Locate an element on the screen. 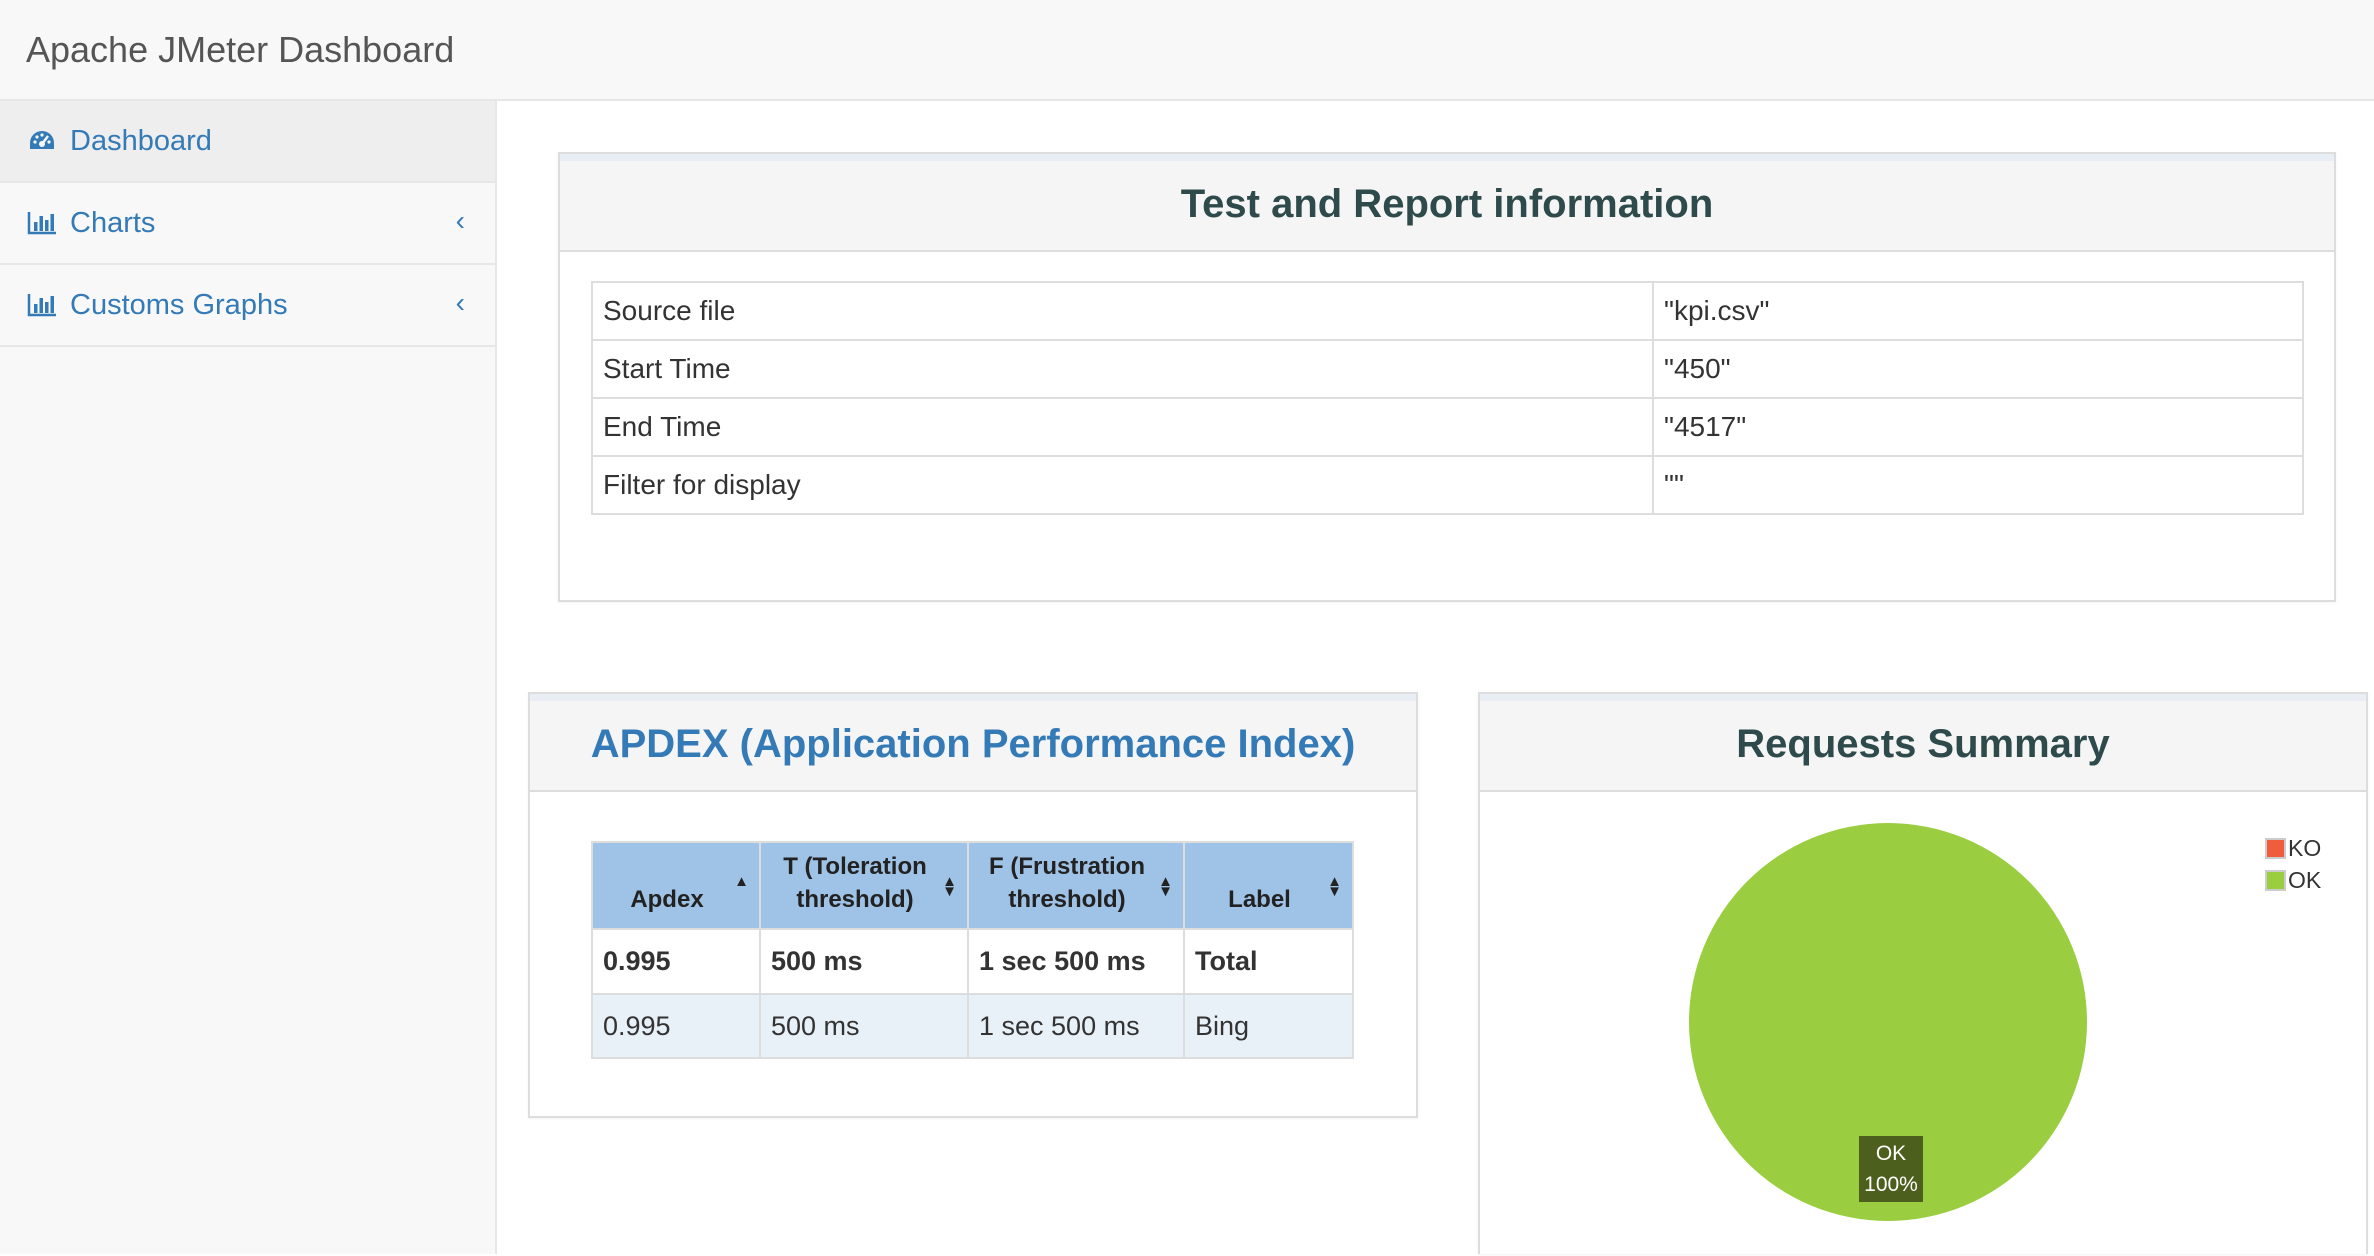 Image resolution: width=2374 pixels, height=1256 pixels. slice-percent: 100% is located at coordinates (1891, 1184).